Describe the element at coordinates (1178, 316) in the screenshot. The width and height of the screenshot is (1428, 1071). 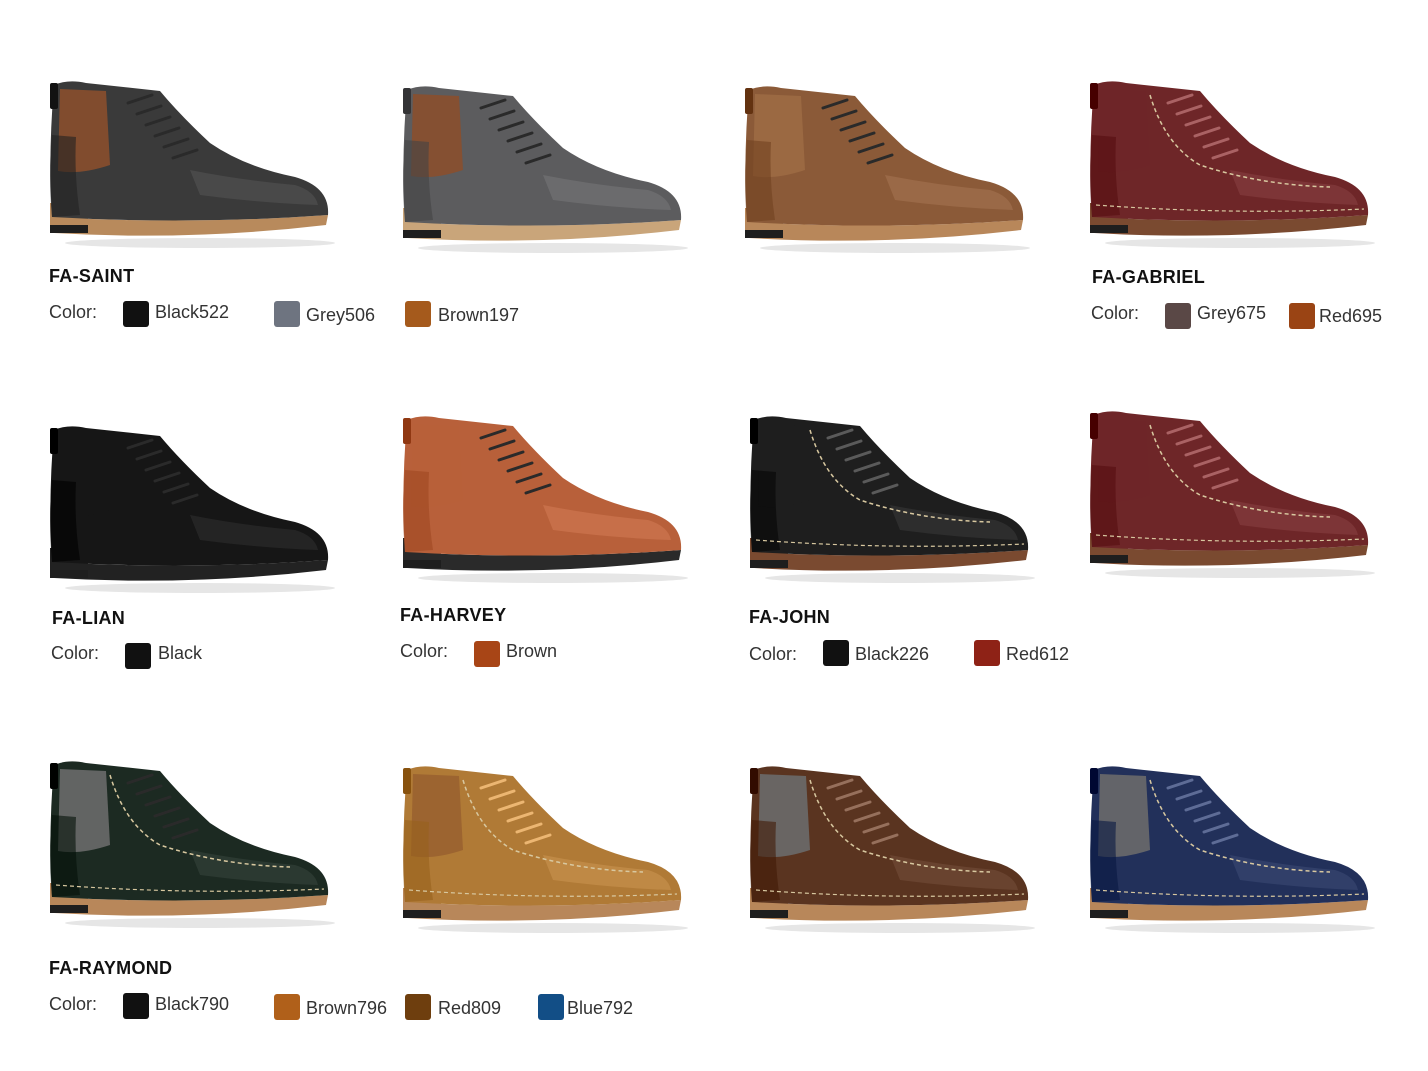
I see `color-swatch-grey675` at that location.